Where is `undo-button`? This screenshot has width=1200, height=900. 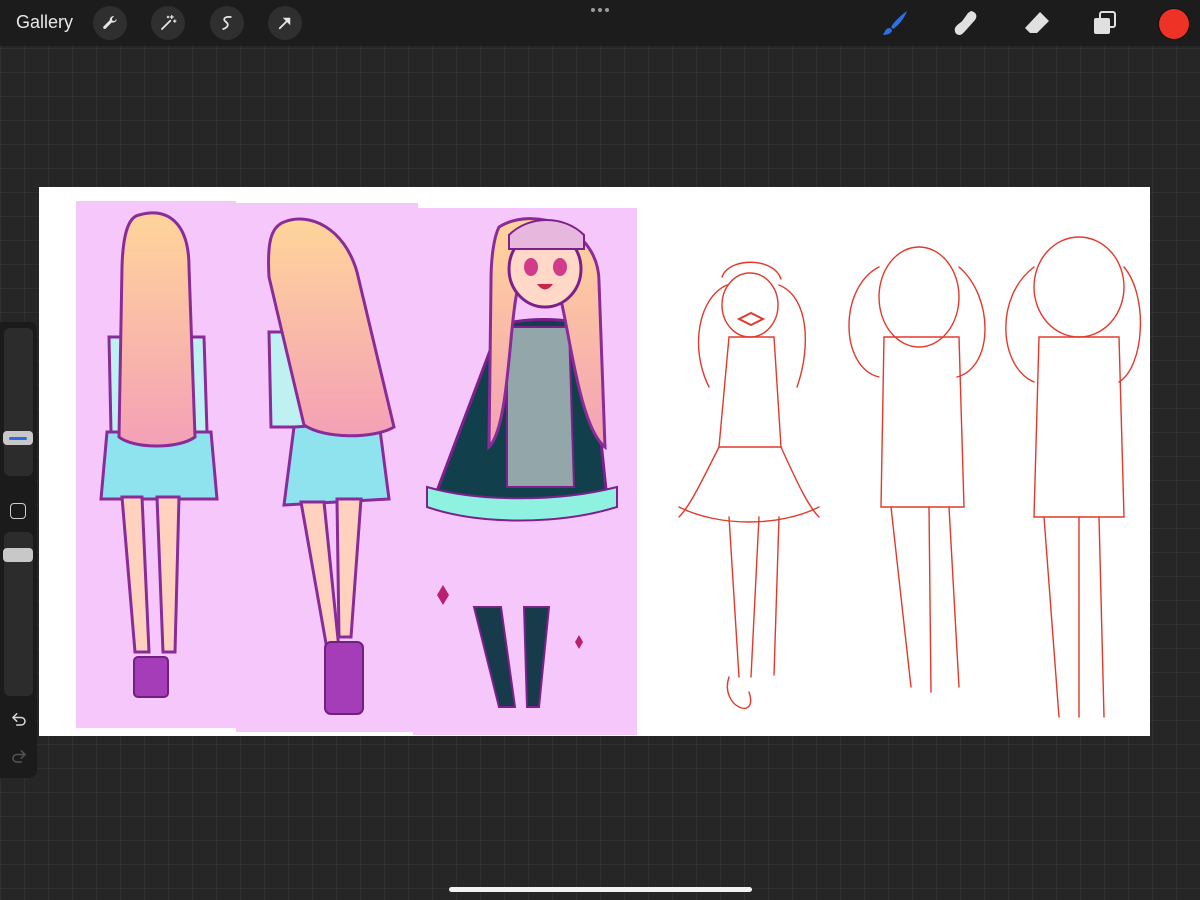
undo-button is located at coordinates (19, 719).